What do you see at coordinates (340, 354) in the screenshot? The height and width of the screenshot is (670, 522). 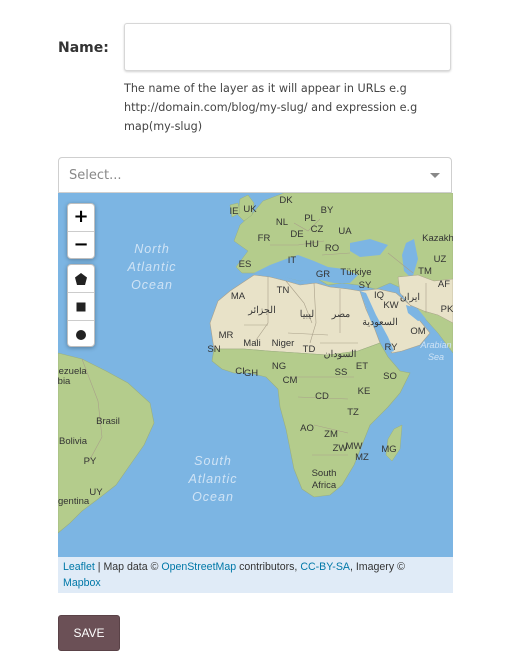 I see `country-label: السودان` at bounding box center [340, 354].